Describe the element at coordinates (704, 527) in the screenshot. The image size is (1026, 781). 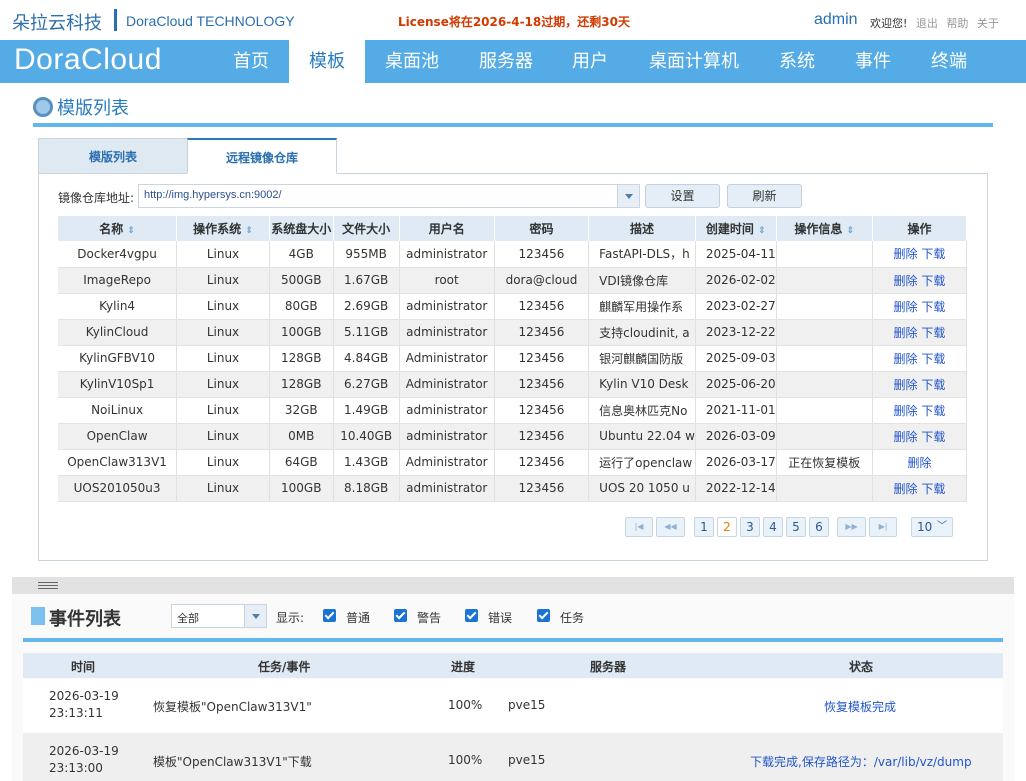
I see `page-1: 1` at that location.